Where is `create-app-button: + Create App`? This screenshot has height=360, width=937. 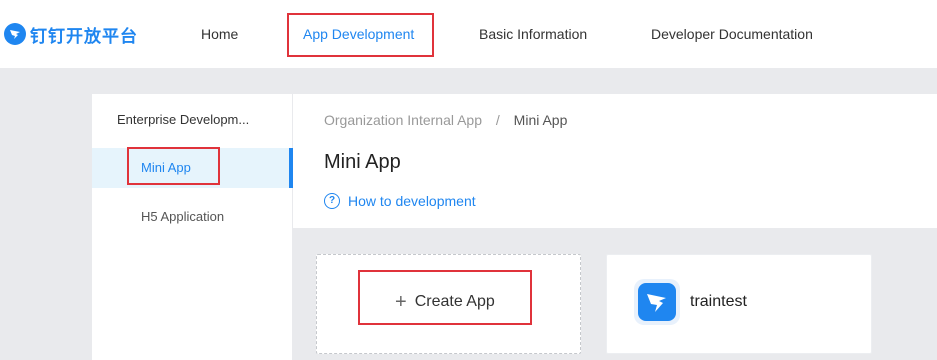 create-app-button: + Create App is located at coordinates (445, 302).